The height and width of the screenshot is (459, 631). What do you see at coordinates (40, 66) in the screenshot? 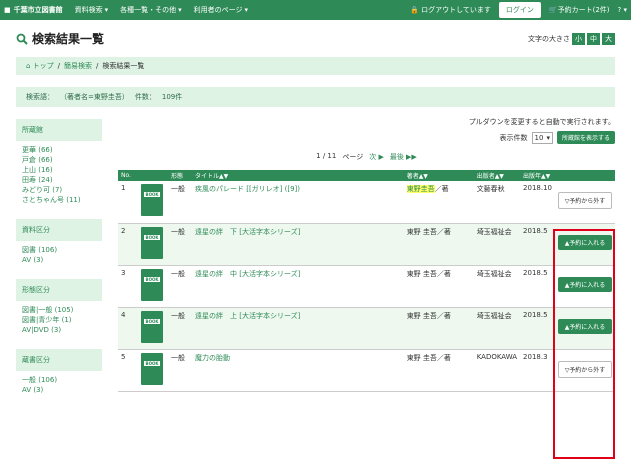
I see `breadcrumb-top: ⌂ トップ` at bounding box center [40, 66].